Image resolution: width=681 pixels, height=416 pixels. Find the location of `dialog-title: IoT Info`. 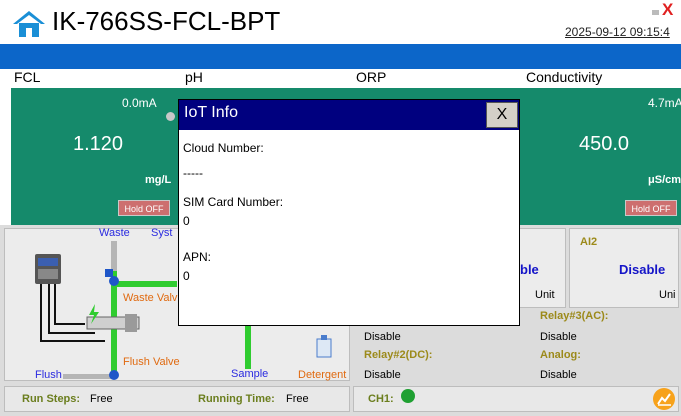

dialog-title: IoT Info is located at coordinates (211, 112).